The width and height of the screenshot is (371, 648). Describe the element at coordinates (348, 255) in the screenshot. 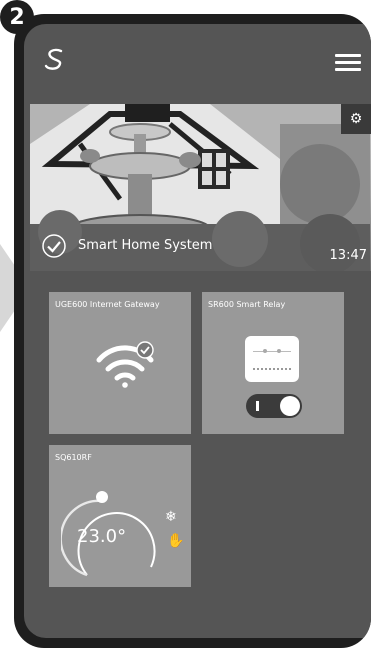

I see `clock-time: 13:47` at that location.